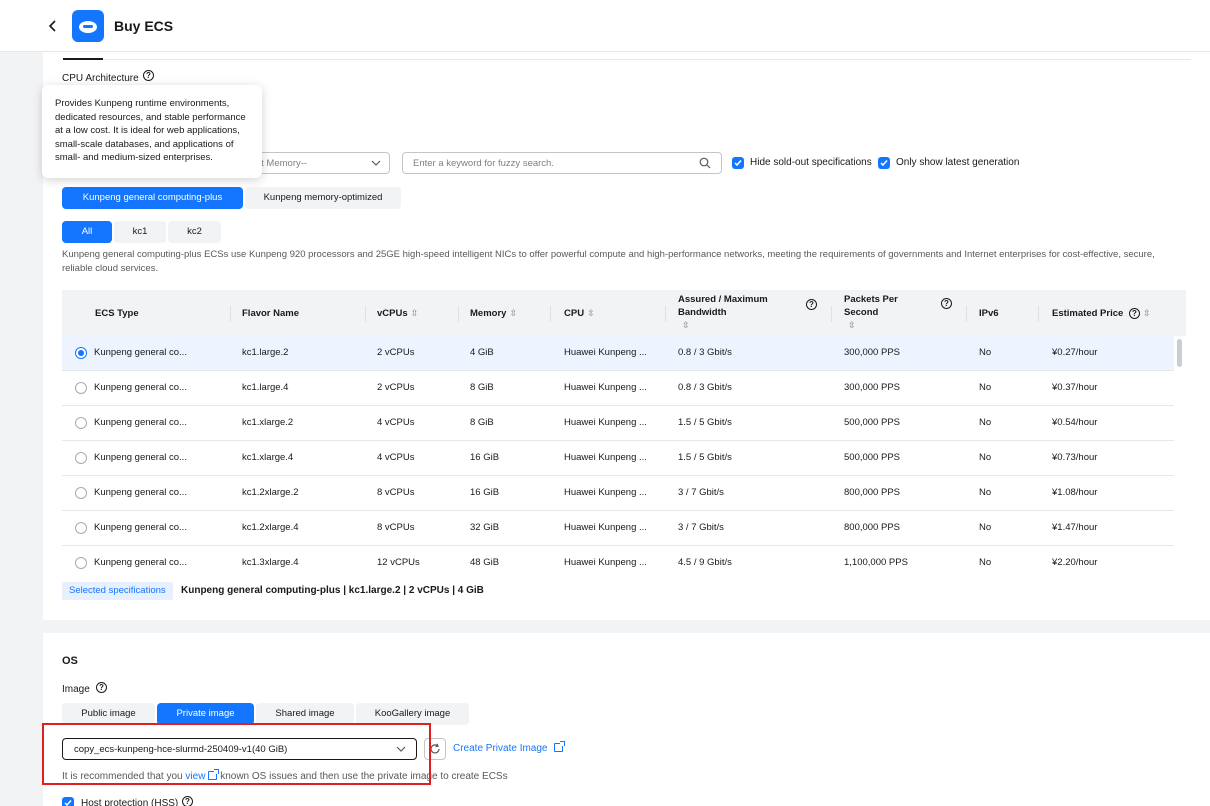  I want to click on host-protection-help-icon: ?, so click(187, 801).